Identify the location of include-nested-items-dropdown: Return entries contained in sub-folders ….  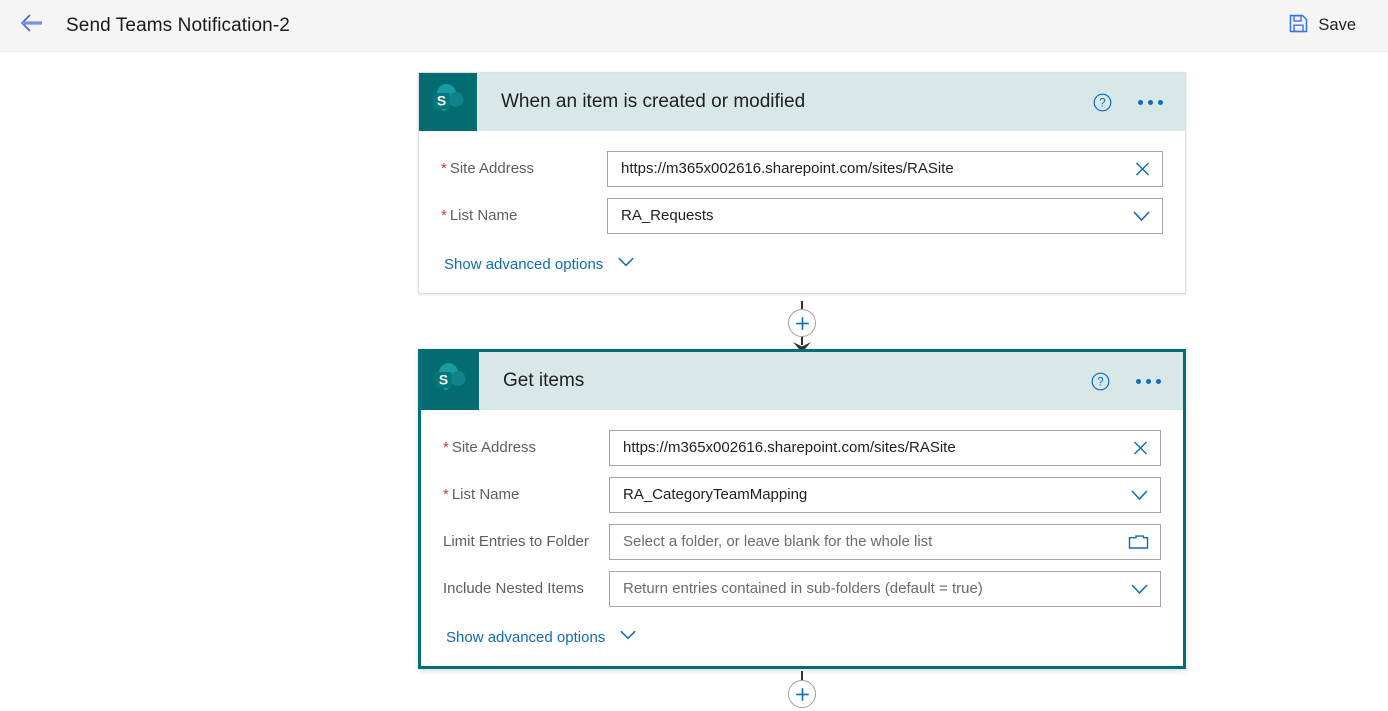
(885, 588).